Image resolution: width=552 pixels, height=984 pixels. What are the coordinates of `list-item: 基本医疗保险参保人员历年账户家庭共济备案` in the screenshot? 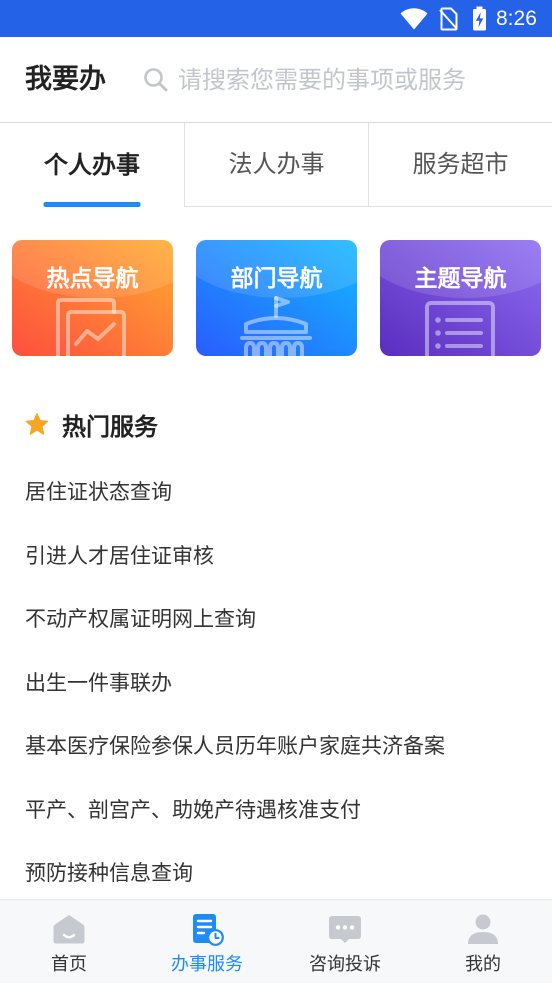 It's located at (276, 747).